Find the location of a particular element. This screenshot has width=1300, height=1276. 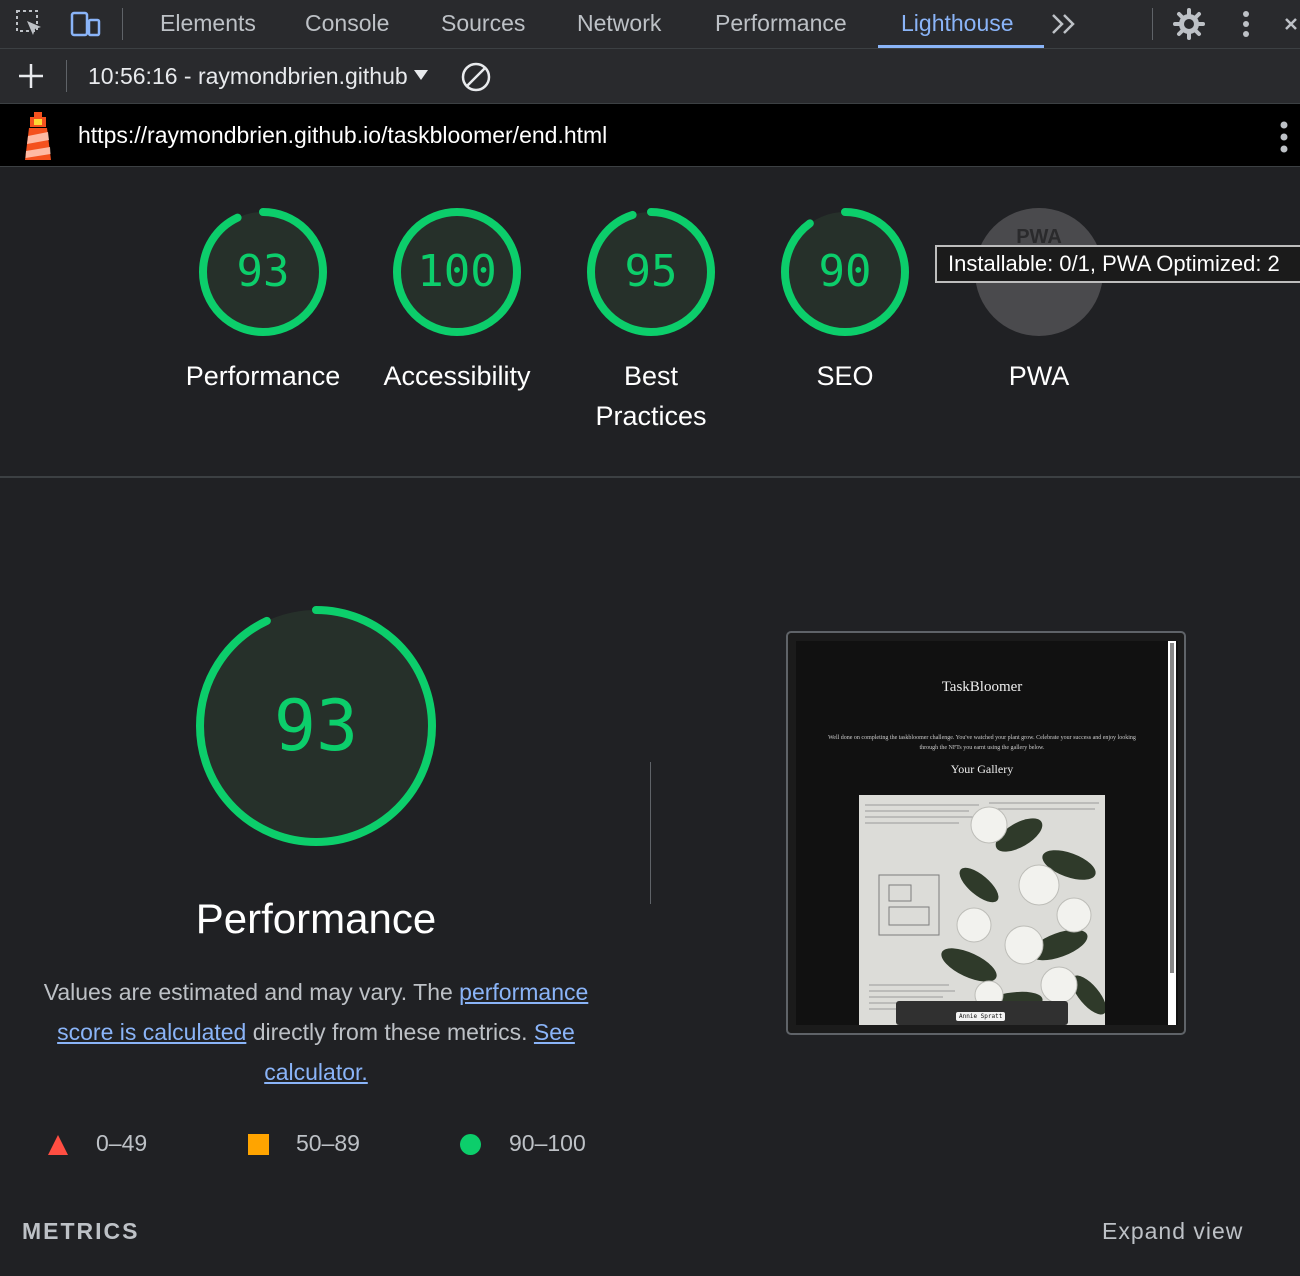

report-selector: 10:56:16 - raymondbrien.github.io is located at coordinates (248, 76).